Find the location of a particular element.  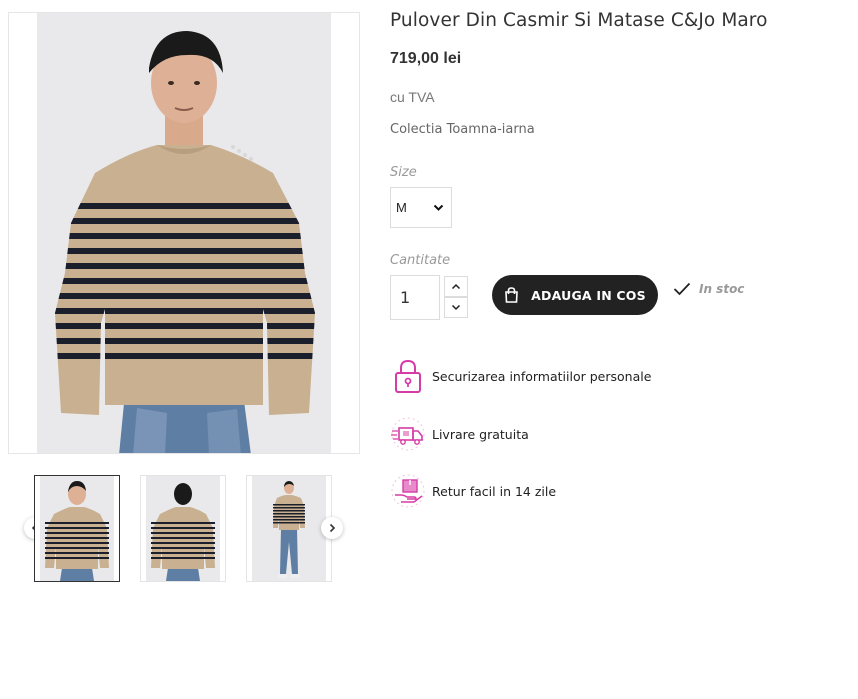

add-to-cart-label: ADAUGA IN COS is located at coordinates (588, 295).